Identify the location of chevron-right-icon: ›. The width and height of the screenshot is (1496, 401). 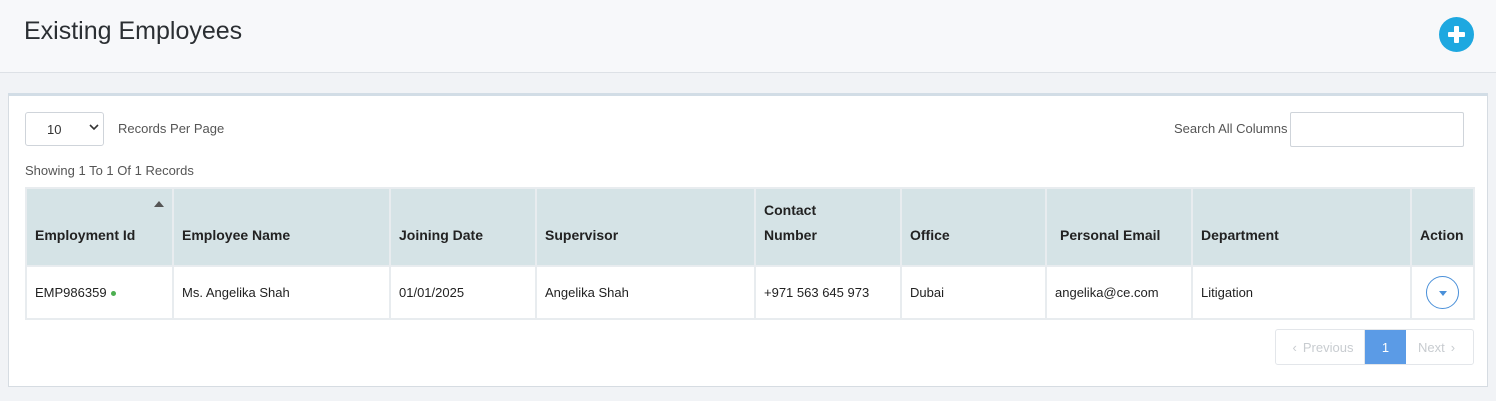
(1453, 347).